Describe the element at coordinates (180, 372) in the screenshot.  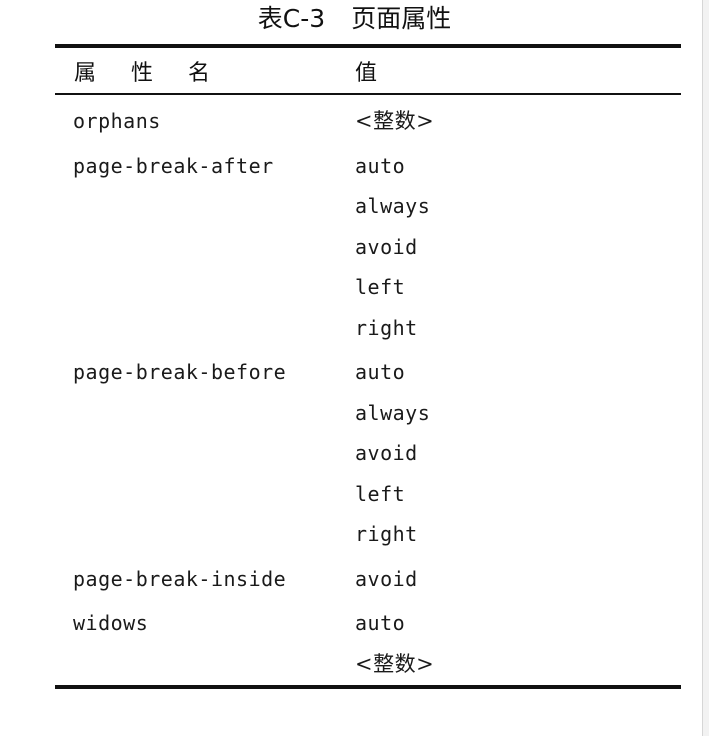
I see `property-name-cell: page-break-before` at that location.